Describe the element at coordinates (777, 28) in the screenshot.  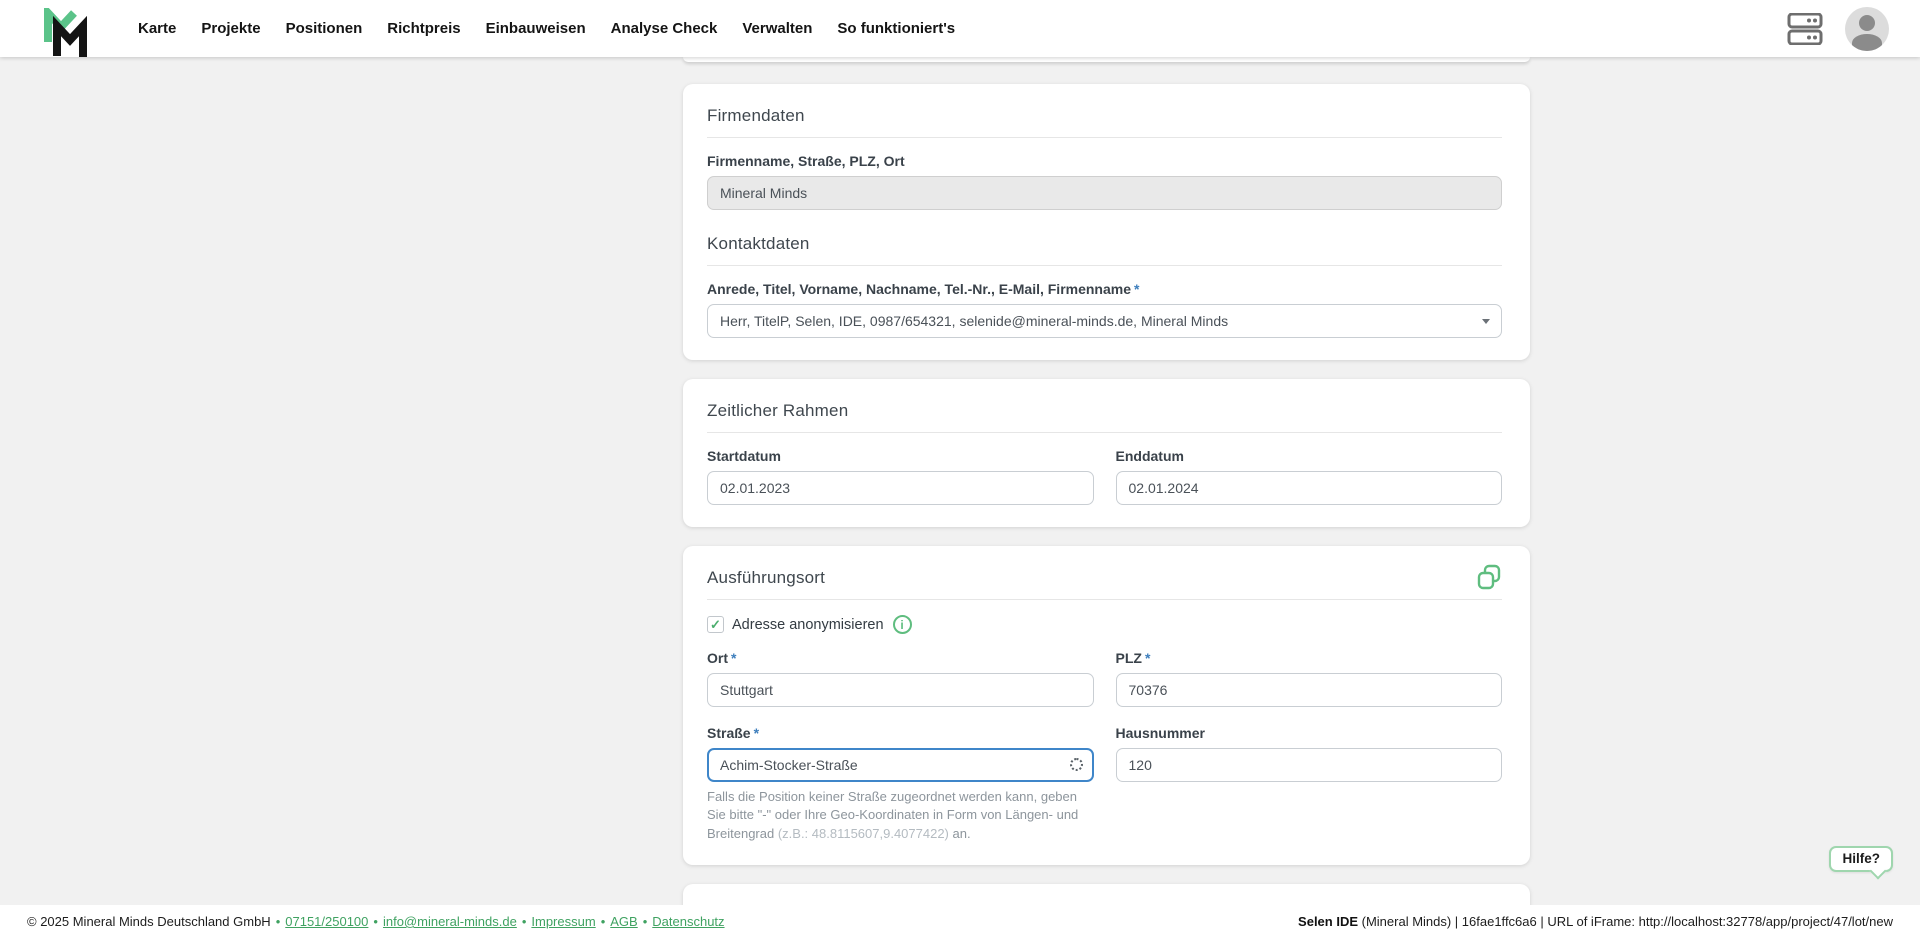
I see `nav-item-verwalten: Verwalten` at that location.